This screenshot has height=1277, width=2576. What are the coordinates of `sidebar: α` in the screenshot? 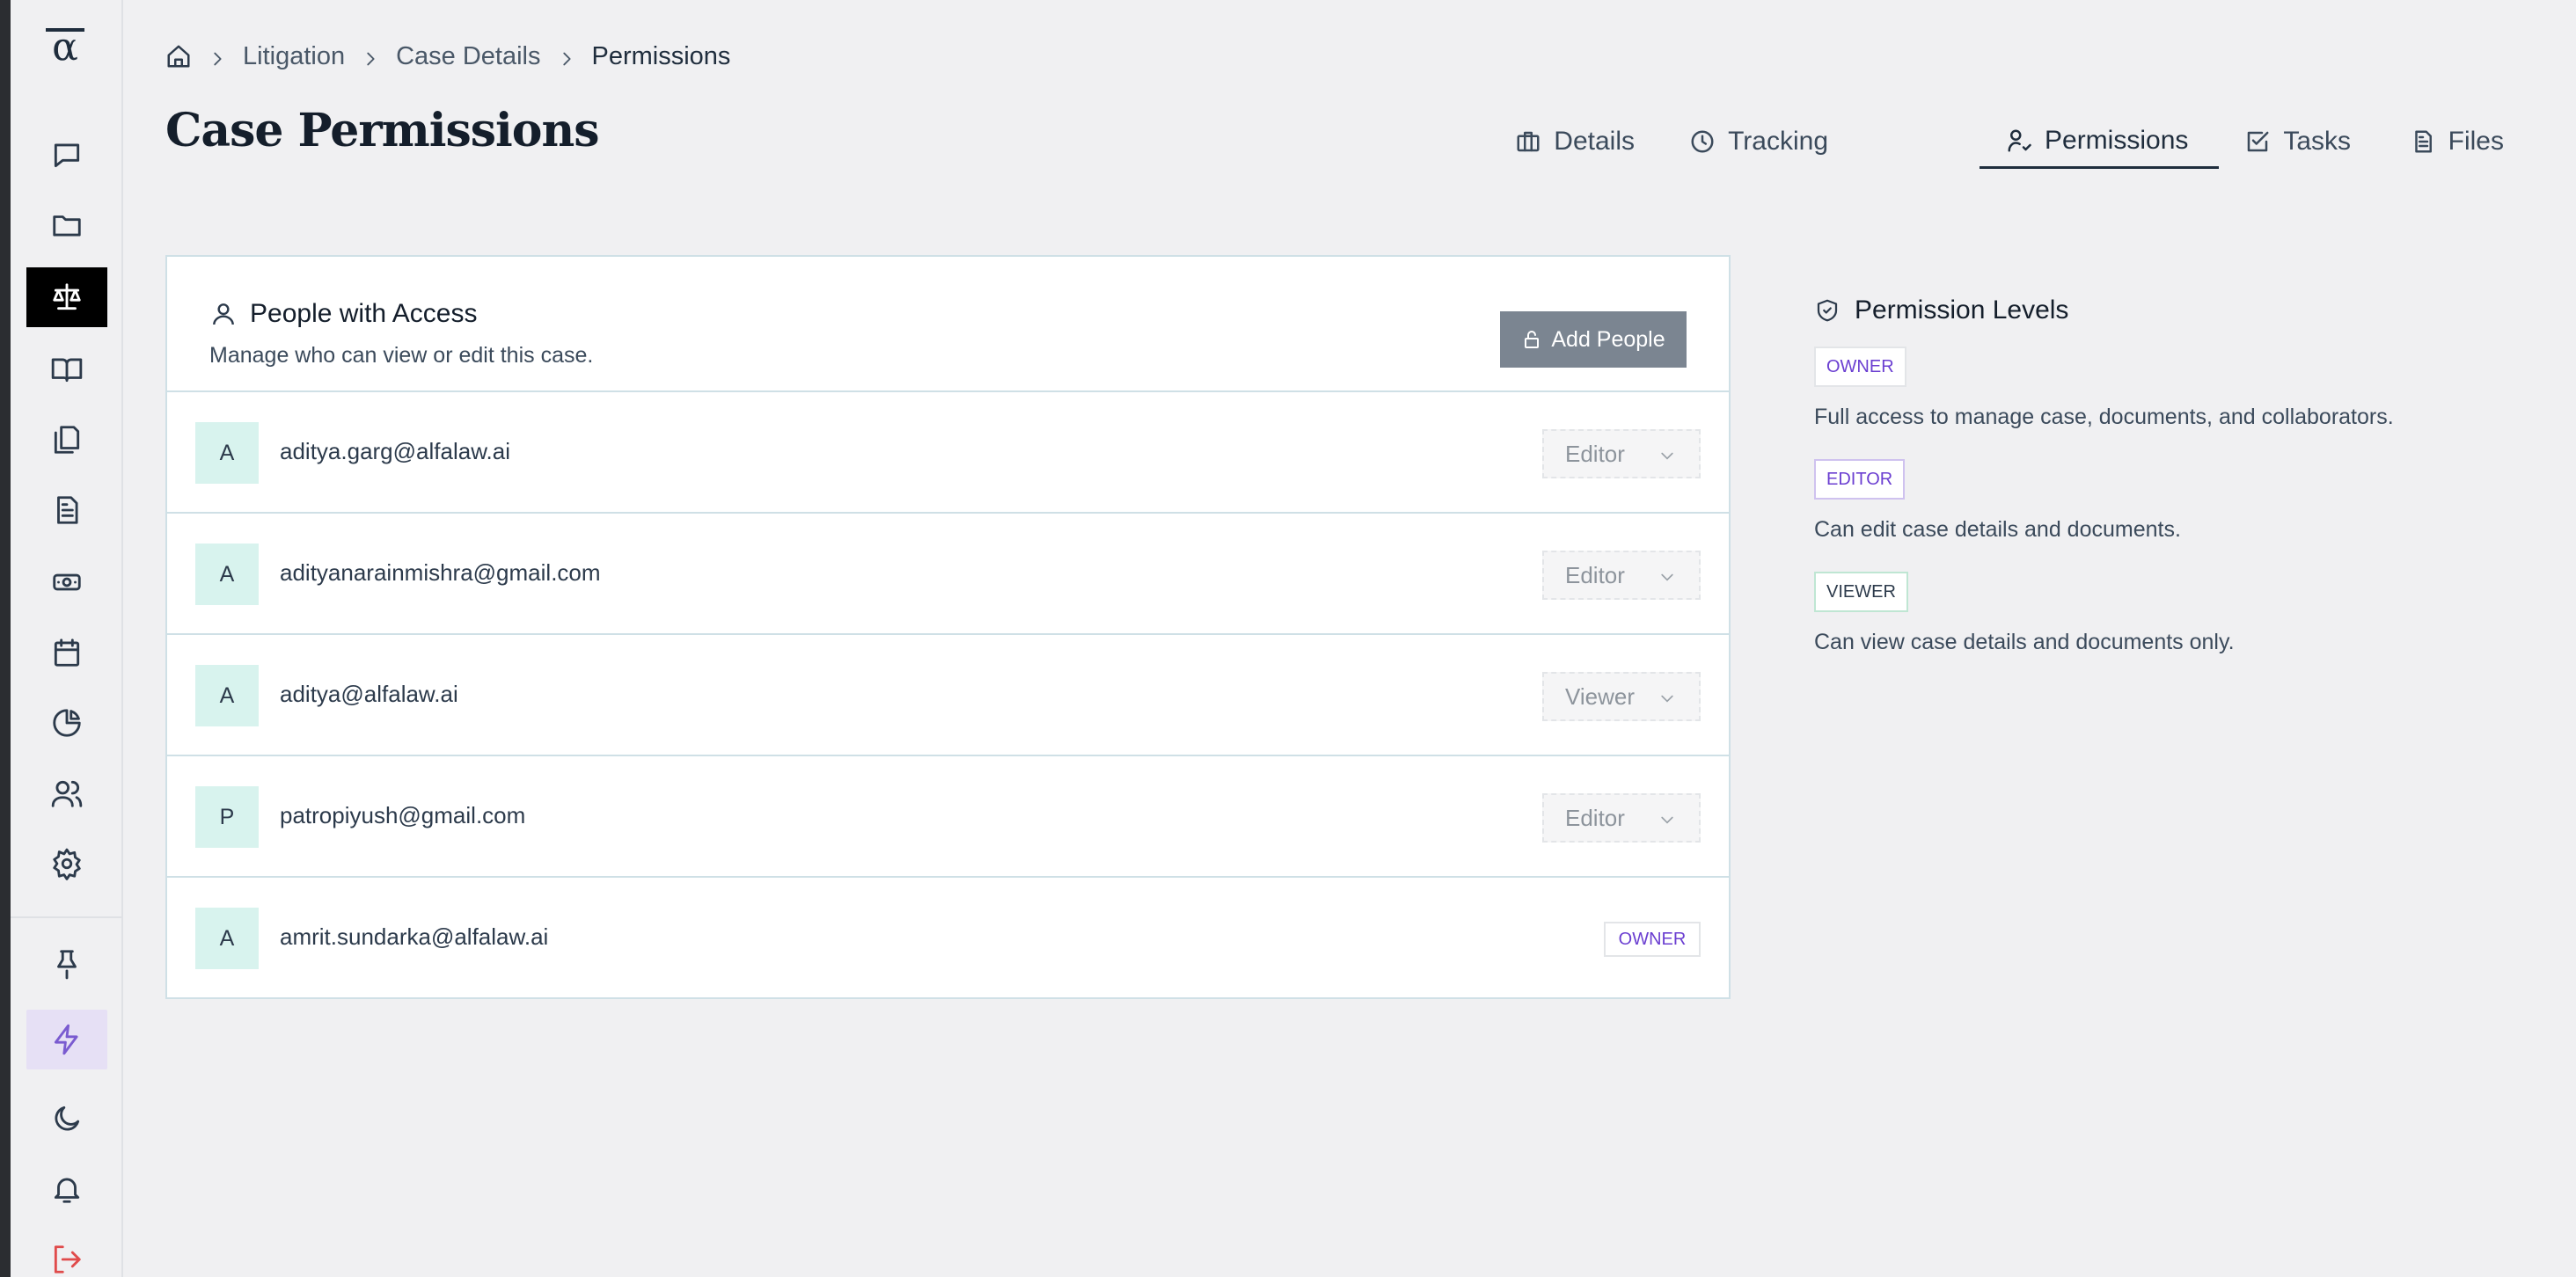 It's located at (67, 638).